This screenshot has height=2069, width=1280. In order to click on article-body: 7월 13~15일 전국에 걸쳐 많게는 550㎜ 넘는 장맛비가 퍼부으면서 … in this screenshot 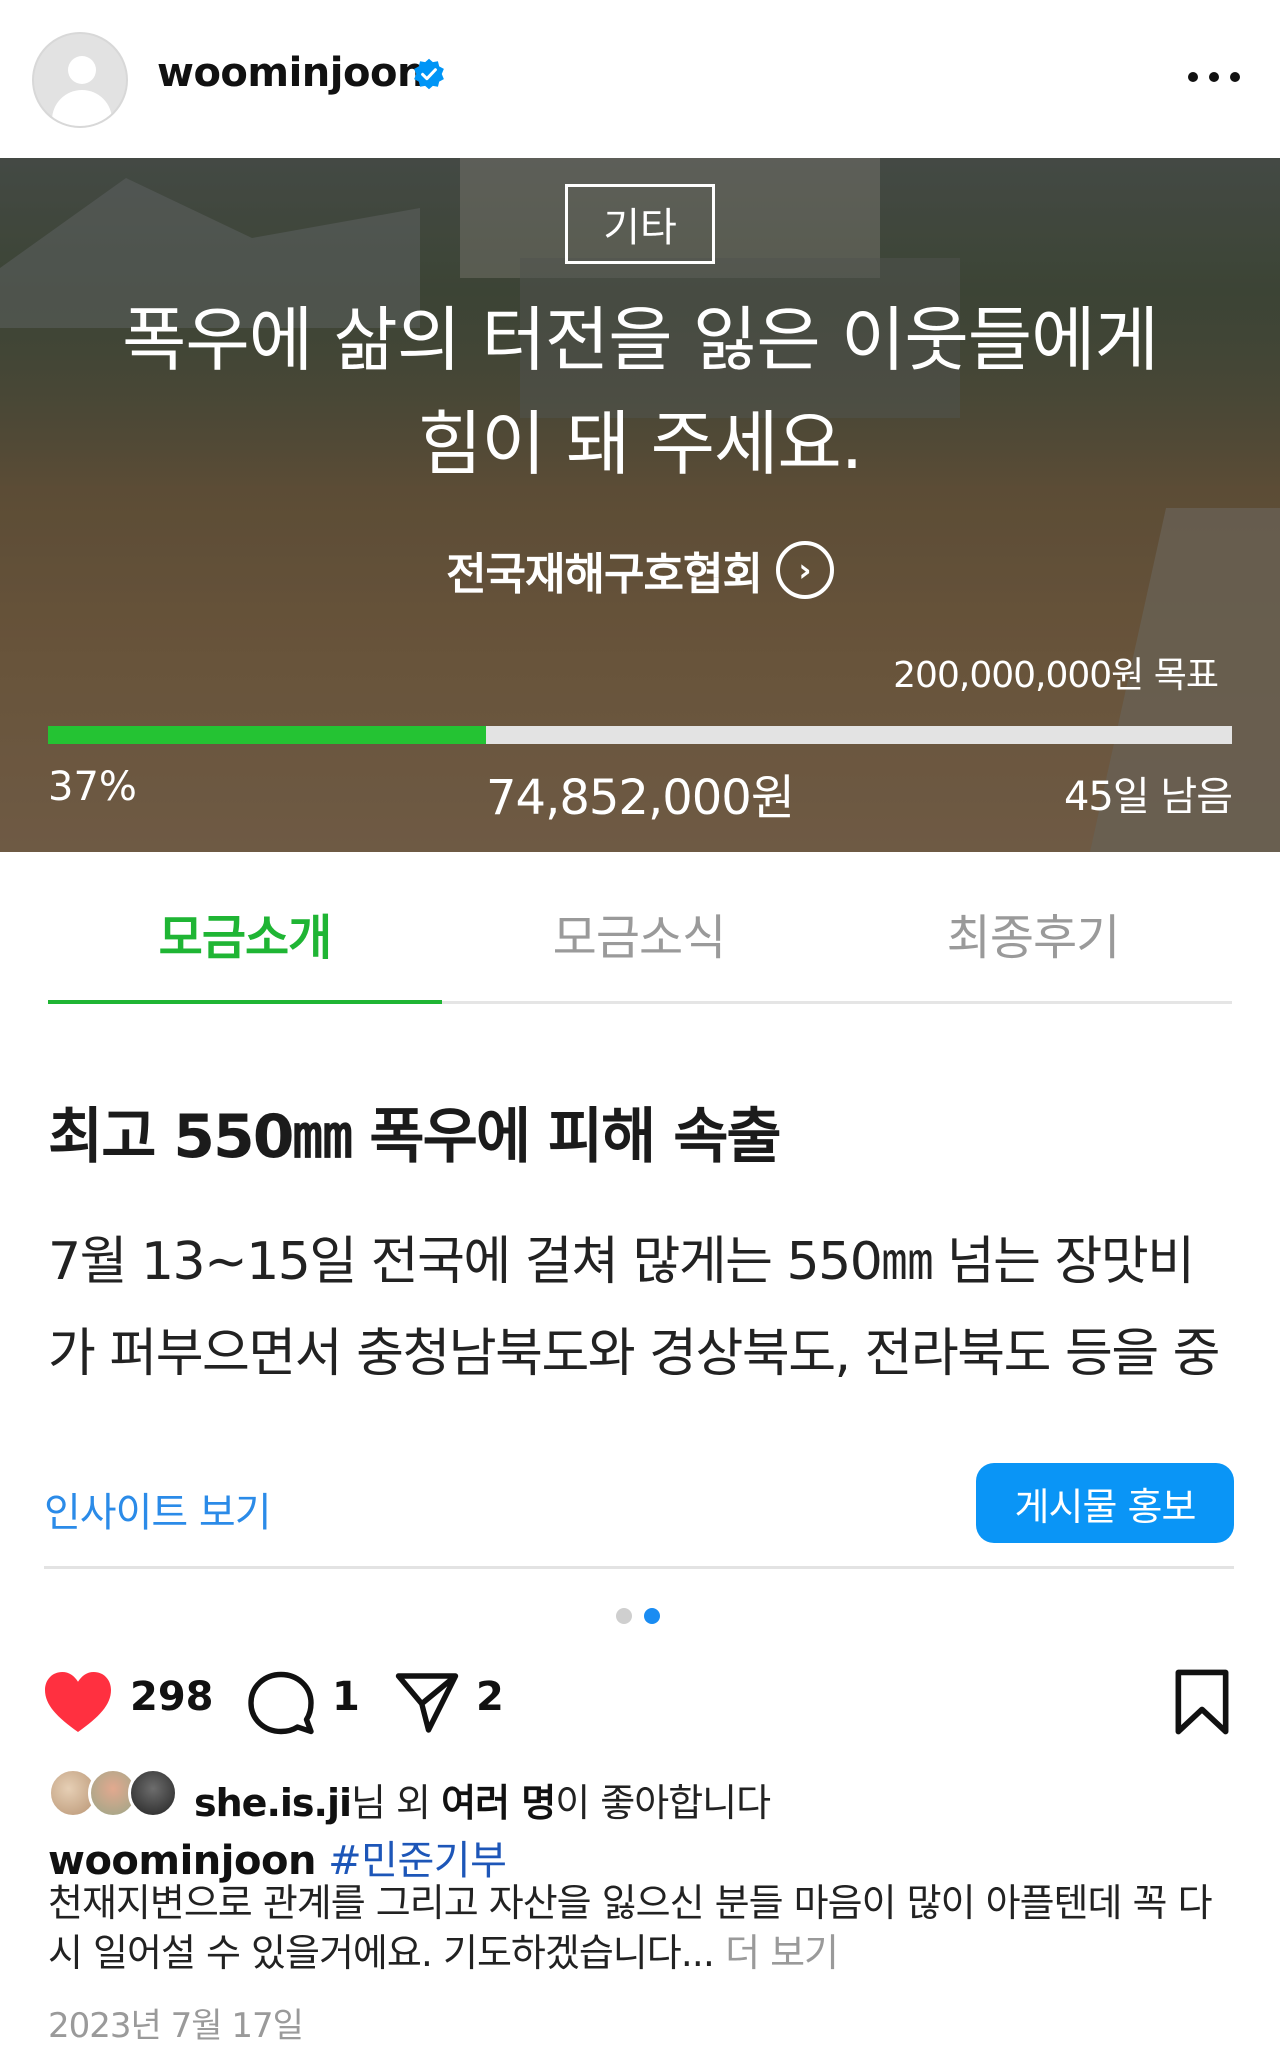, I will do `click(634, 1308)`.